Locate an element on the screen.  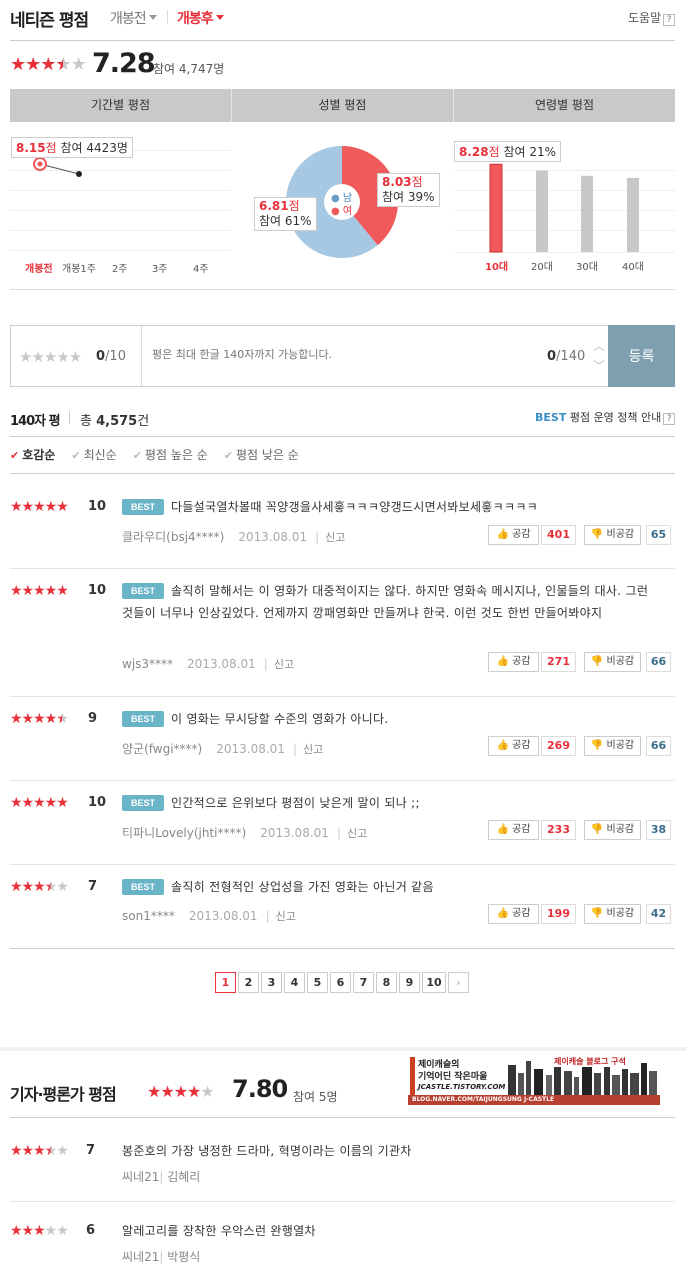
period-xlabel: 개봉전 is located at coordinates (39, 269).